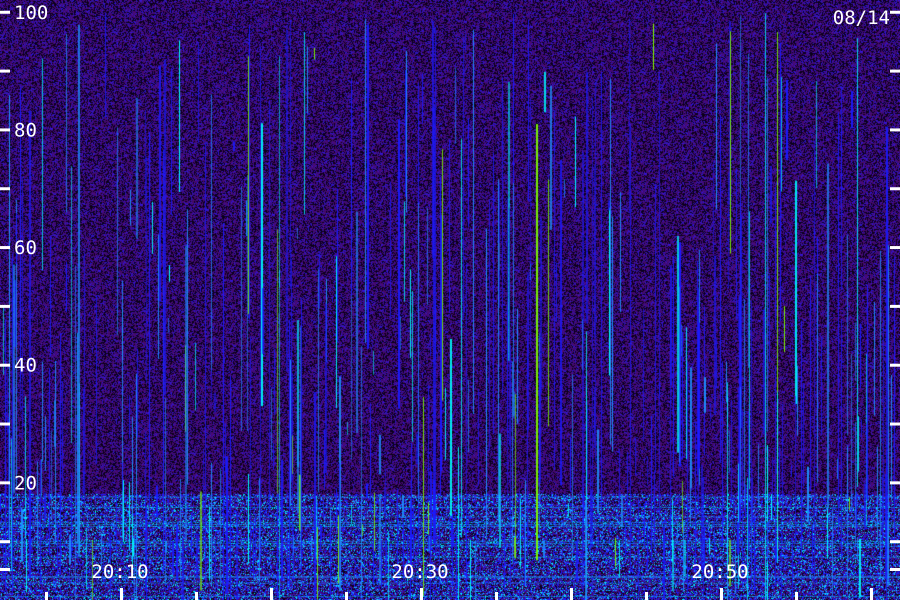 This screenshot has height=600, width=900. What do you see at coordinates (861, 18) in the screenshot?
I see `date-label: 08/14` at bounding box center [861, 18].